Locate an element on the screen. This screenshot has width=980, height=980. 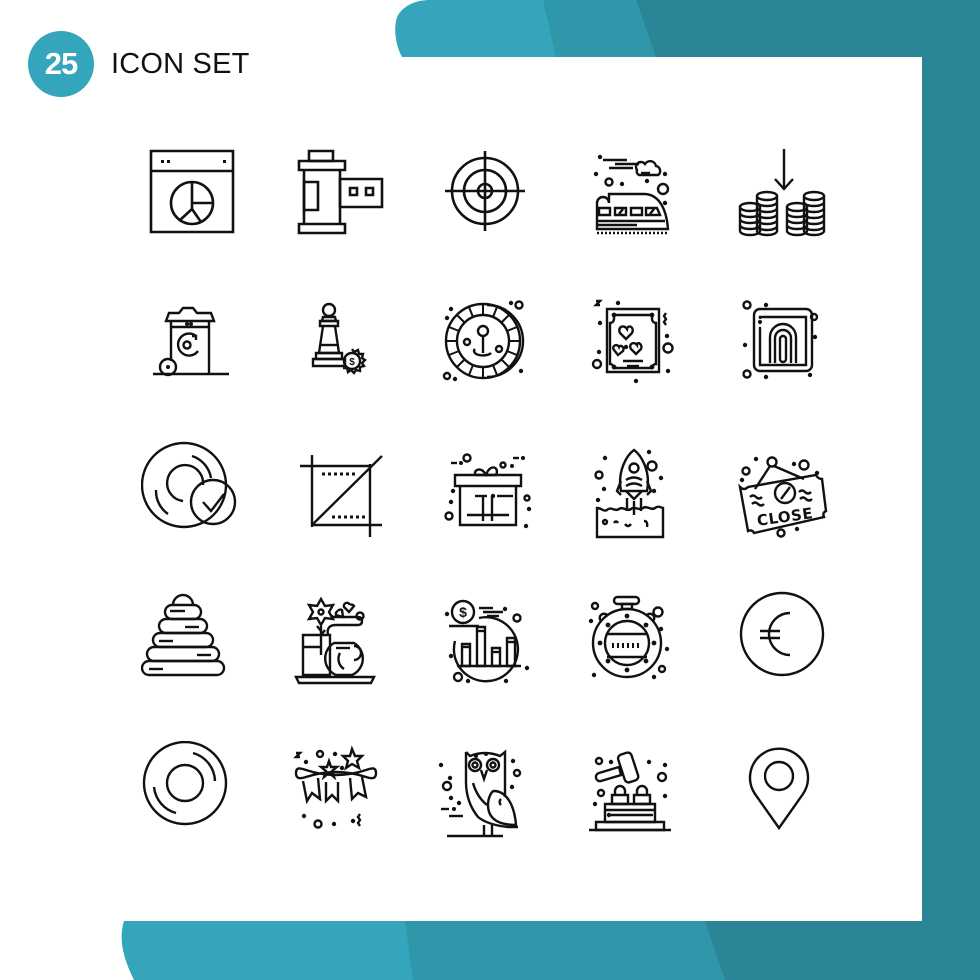
roulette-wheel-icon is located at coordinates (487, 341).